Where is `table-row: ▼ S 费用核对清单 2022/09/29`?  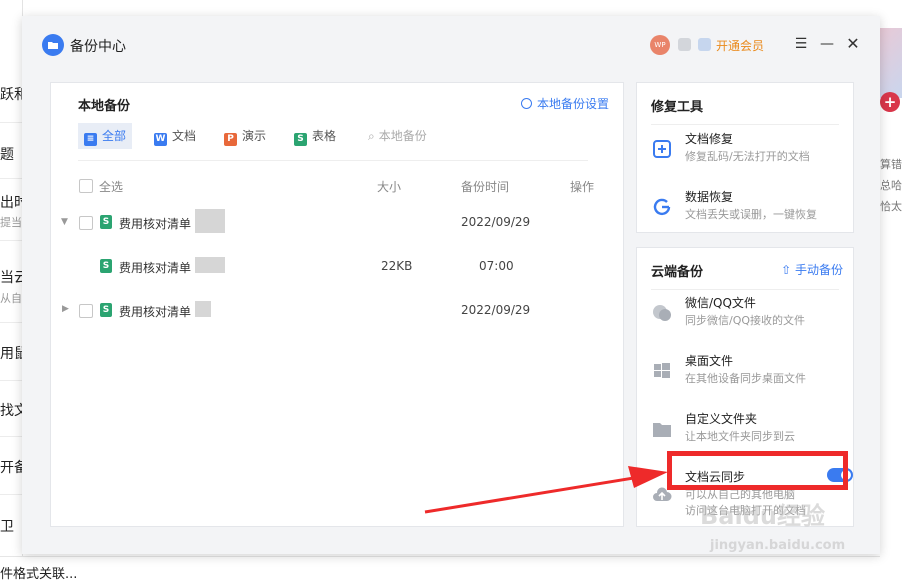
table-row: ▼ S 费用核对清单 2022/09/29 is located at coordinates (337, 223).